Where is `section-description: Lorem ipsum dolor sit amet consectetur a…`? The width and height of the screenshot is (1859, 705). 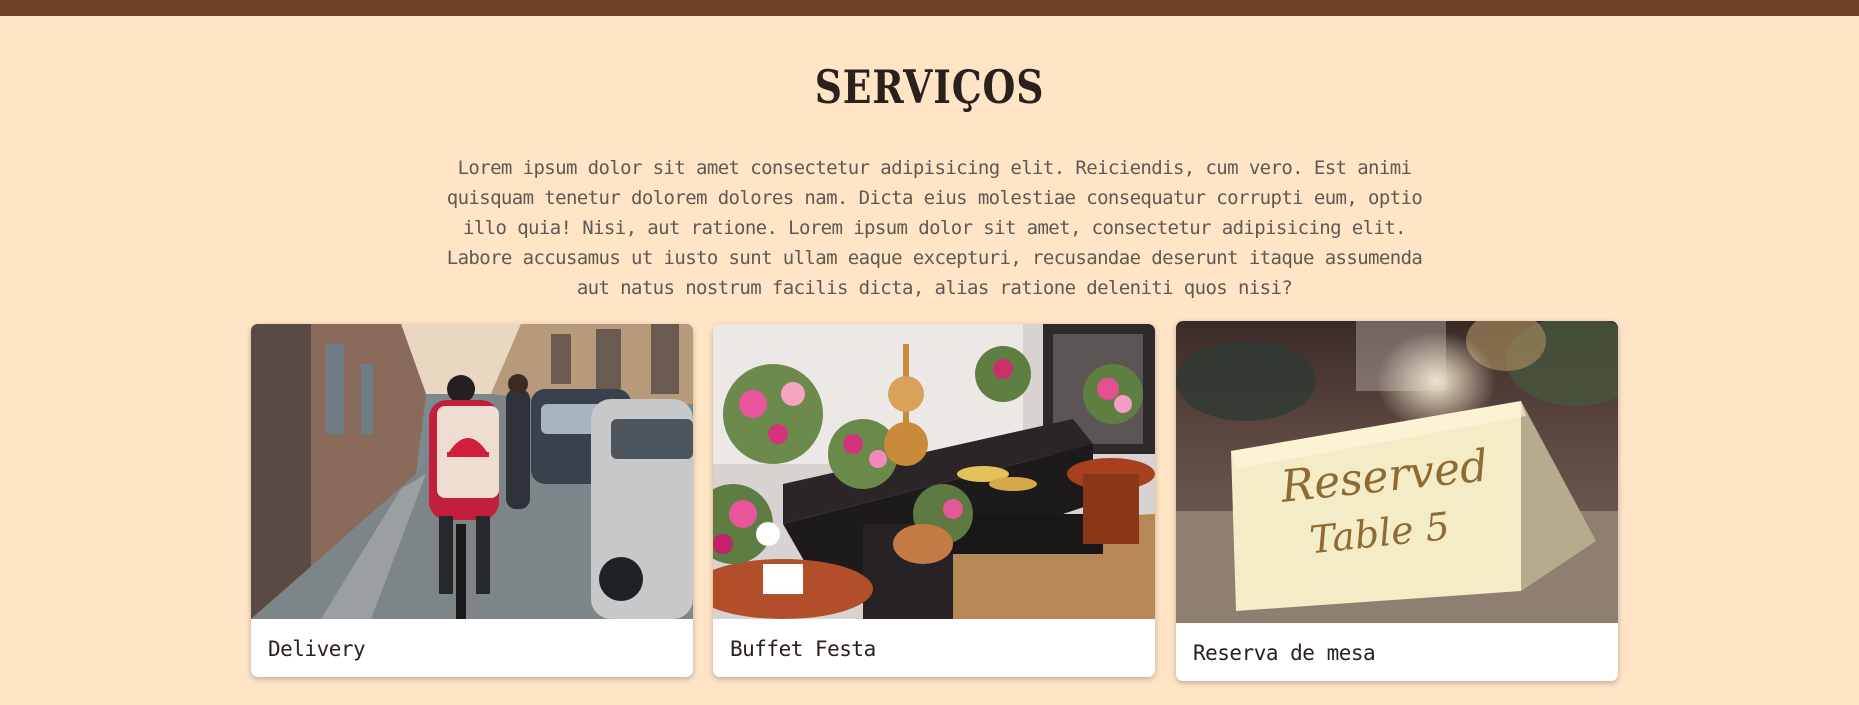
section-description: Lorem ipsum dolor sit amet consectetur a… is located at coordinates (934, 228).